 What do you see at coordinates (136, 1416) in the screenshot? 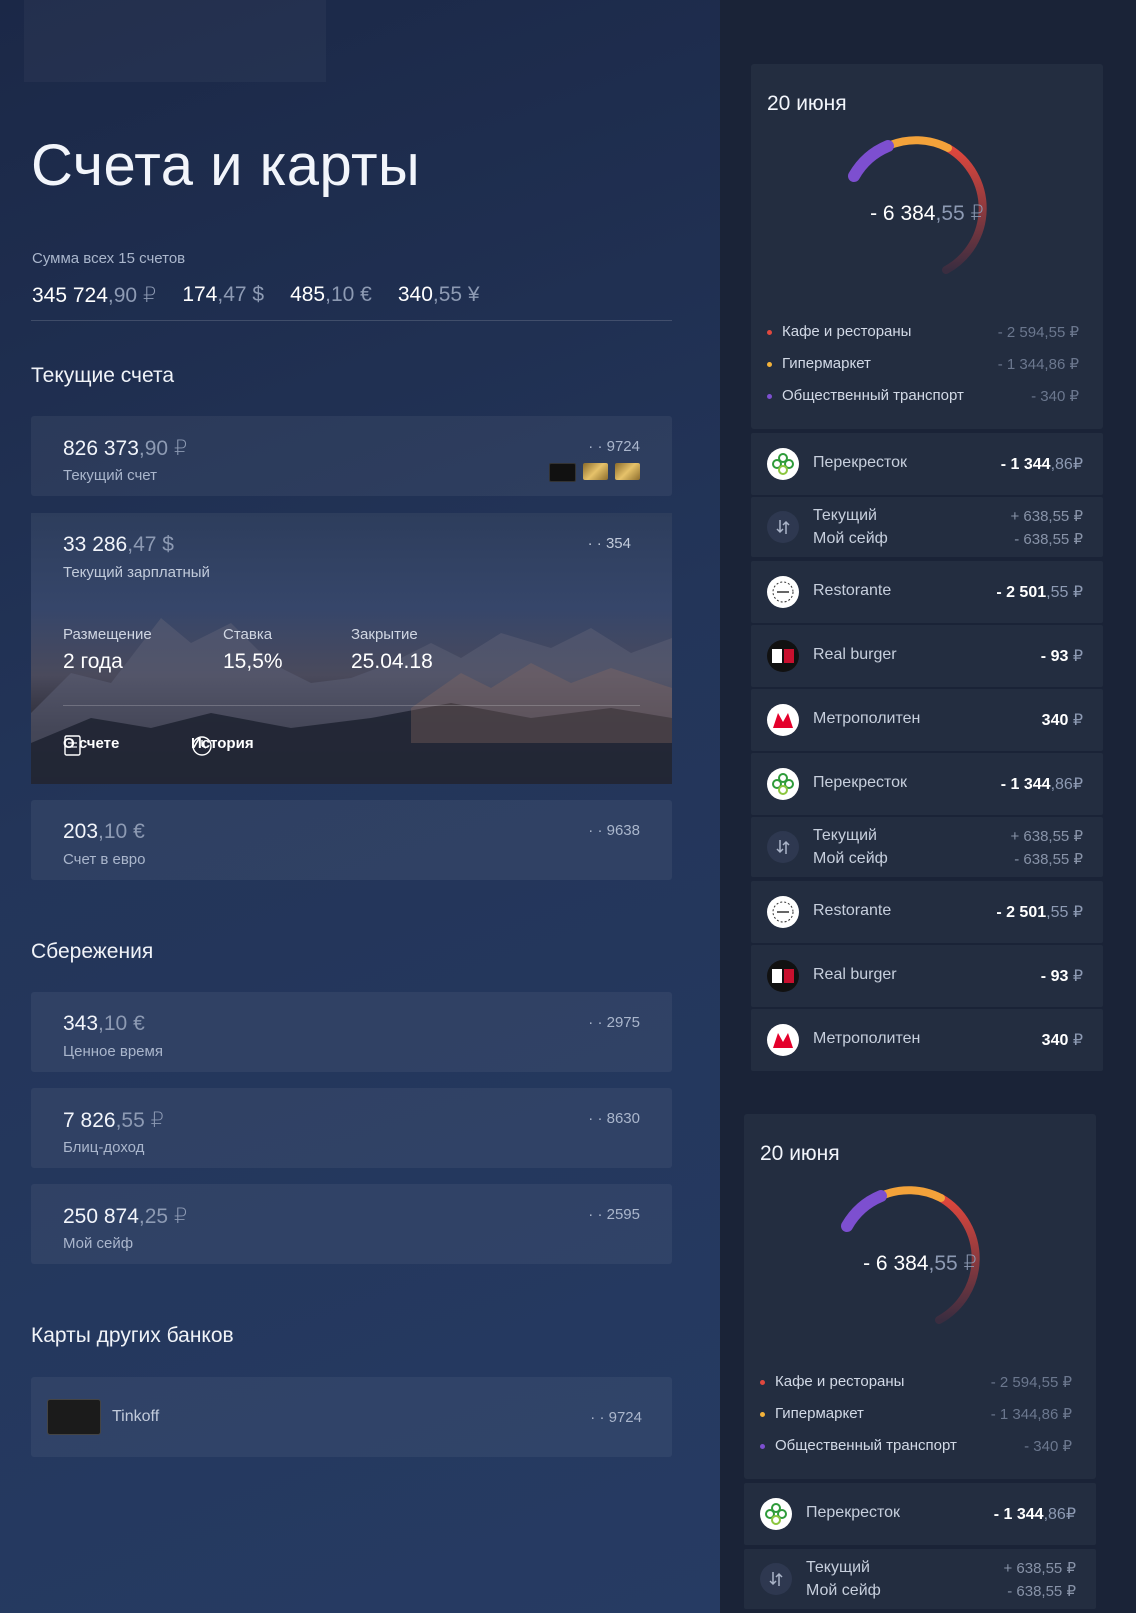
I see `bank-name: Tinkoff` at bounding box center [136, 1416].